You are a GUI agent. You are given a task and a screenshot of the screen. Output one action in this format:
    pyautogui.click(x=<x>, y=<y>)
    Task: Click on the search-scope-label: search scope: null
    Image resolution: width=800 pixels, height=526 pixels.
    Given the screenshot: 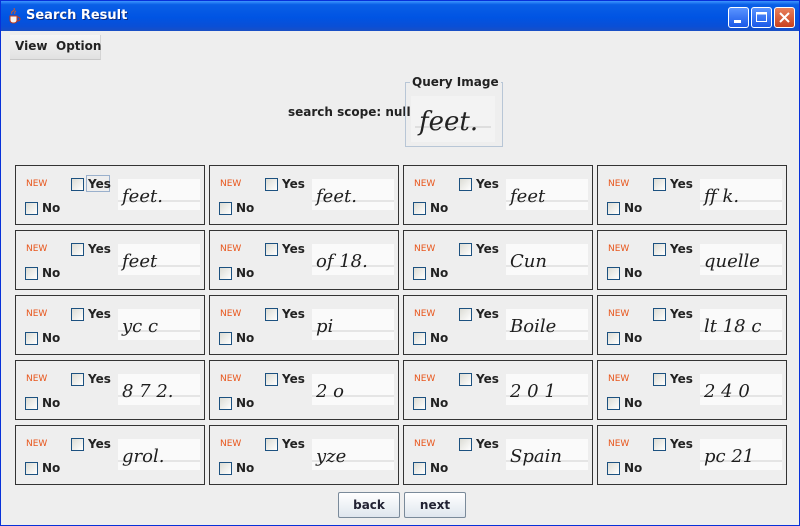 What is the action you would take?
    pyautogui.click(x=349, y=112)
    